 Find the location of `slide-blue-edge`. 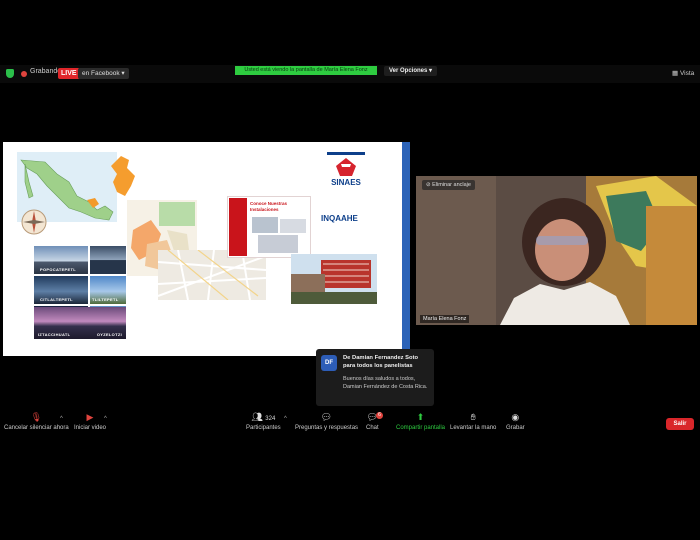

slide-blue-edge is located at coordinates (406, 249).